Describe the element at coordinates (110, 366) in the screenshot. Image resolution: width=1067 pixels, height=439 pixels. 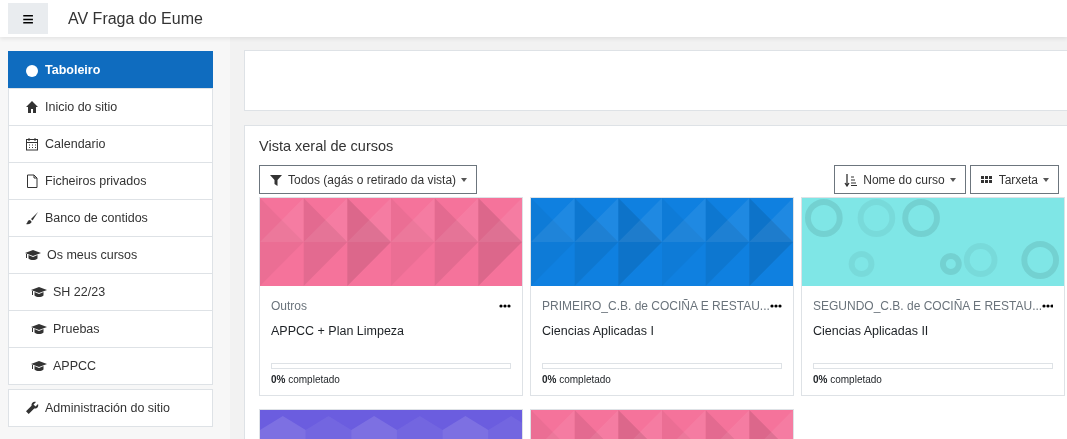
I see `sidebar-item: APPCC` at that location.